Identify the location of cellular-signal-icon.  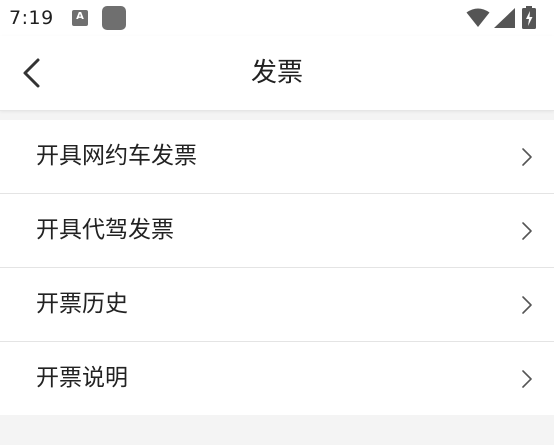
(504, 18).